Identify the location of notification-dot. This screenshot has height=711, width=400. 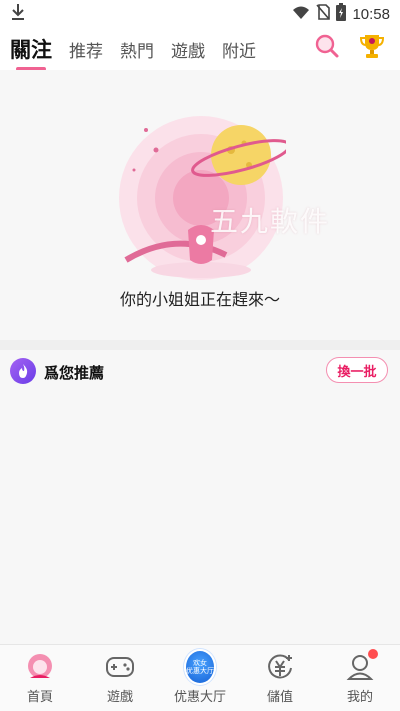
(373, 654).